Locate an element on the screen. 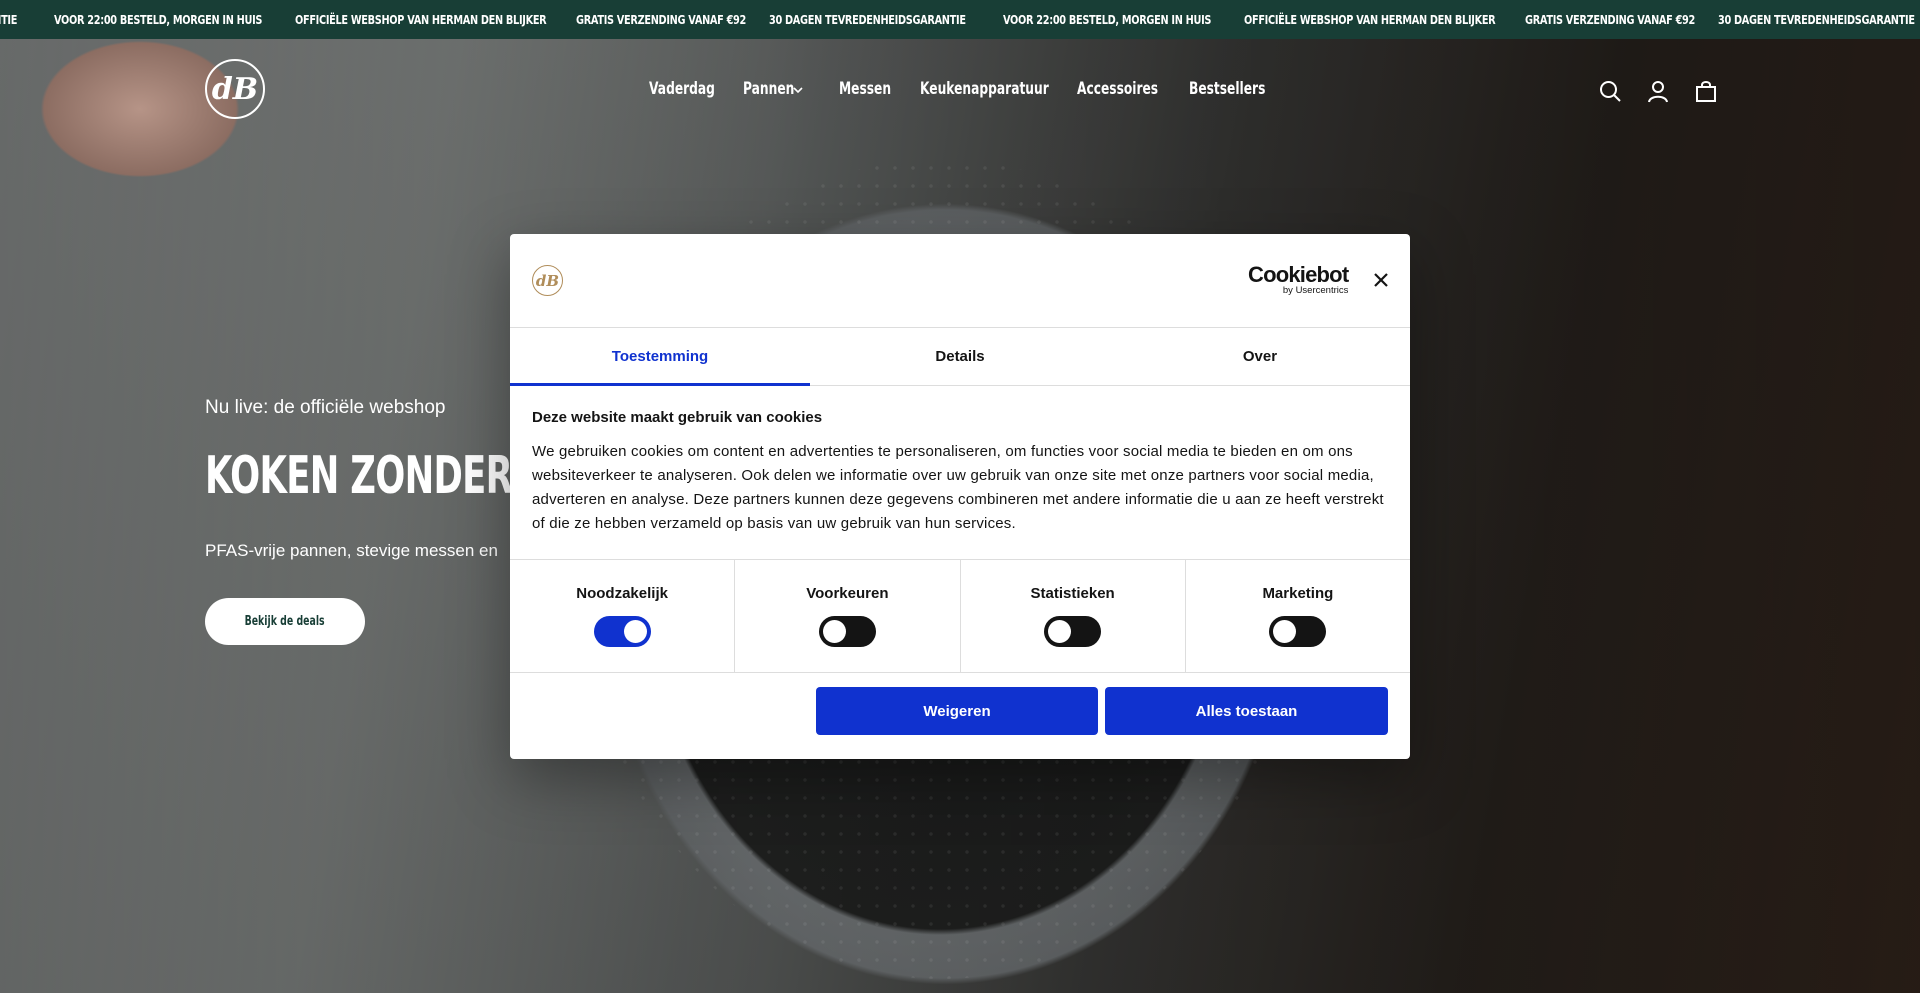 The width and height of the screenshot is (1920, 993). hero-eyebrow: Nu live: de officiële webshop is located at coordinates (325, 407).